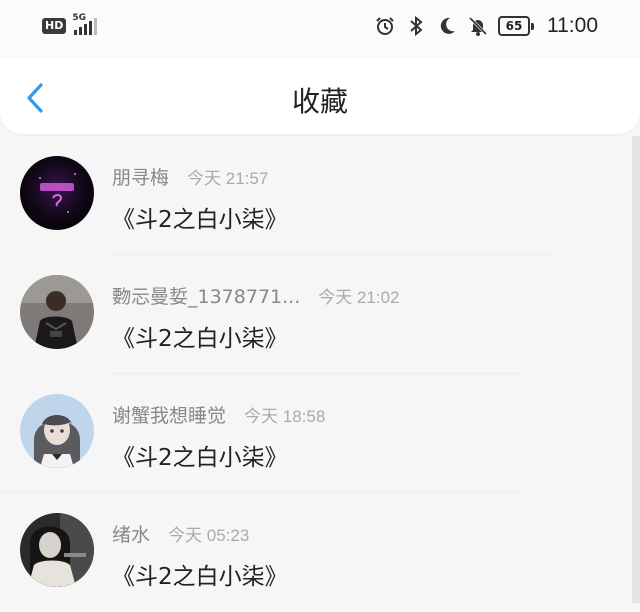  Describe the element at coordinates (85, 24) in the screenshot. I see `signal-icon: 5G` at that location.